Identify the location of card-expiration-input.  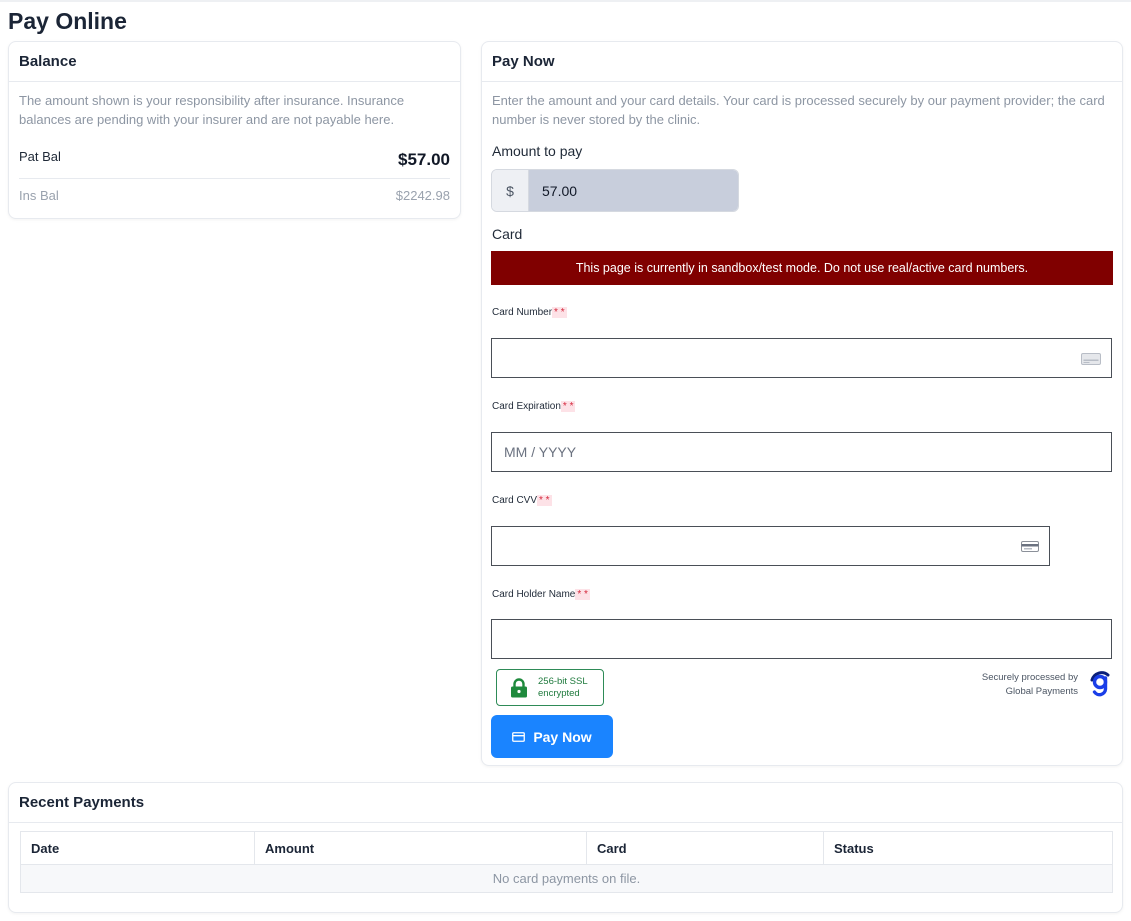
(801, 452).